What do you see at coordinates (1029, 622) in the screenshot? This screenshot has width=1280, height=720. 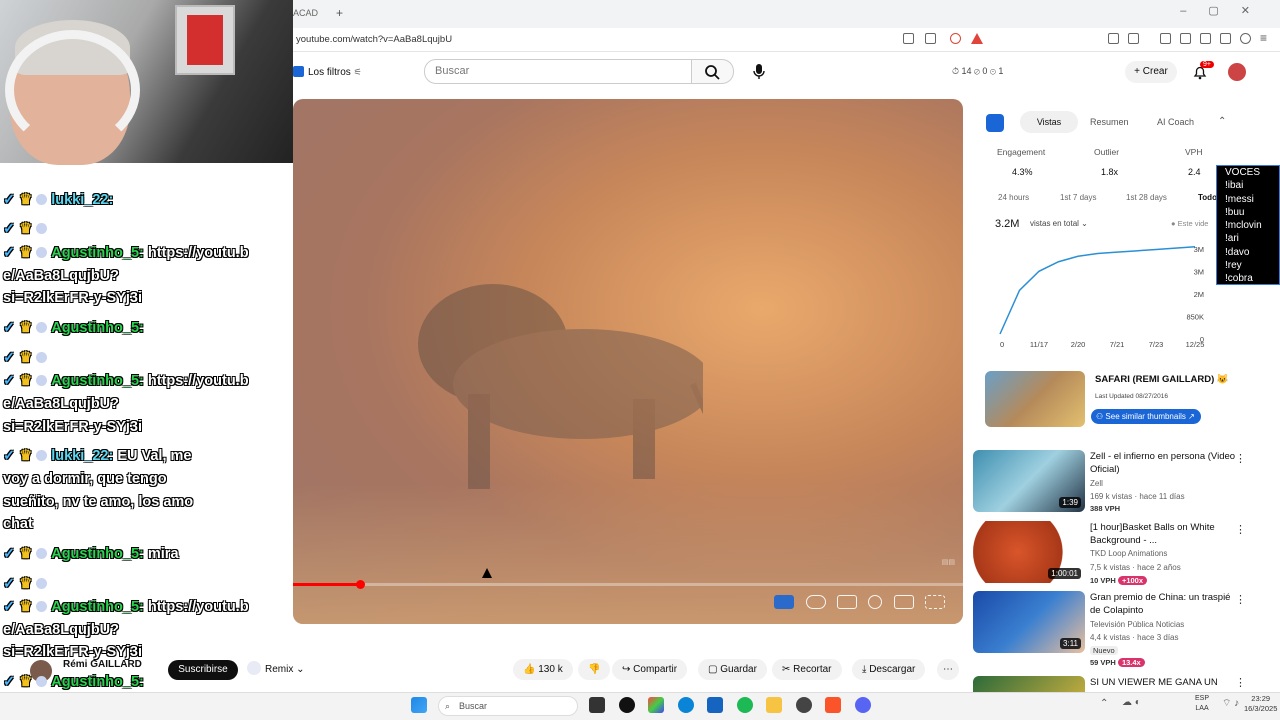 I see `recommendation-thumbnail: 3:11` at bounding box center [1029, 622].